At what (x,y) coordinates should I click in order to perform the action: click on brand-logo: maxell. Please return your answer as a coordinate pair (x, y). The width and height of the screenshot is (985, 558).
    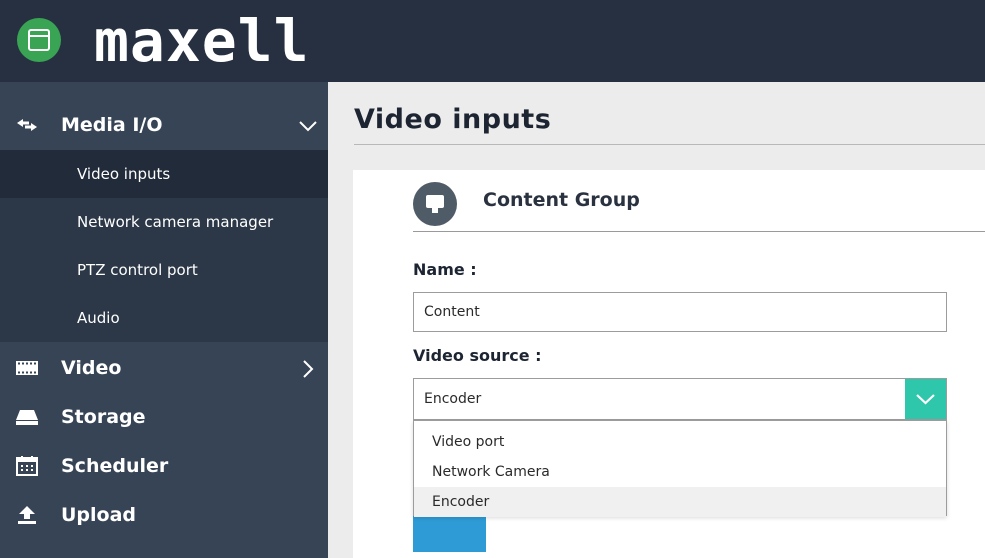
    Looking at the image, I should click on (202, 41).